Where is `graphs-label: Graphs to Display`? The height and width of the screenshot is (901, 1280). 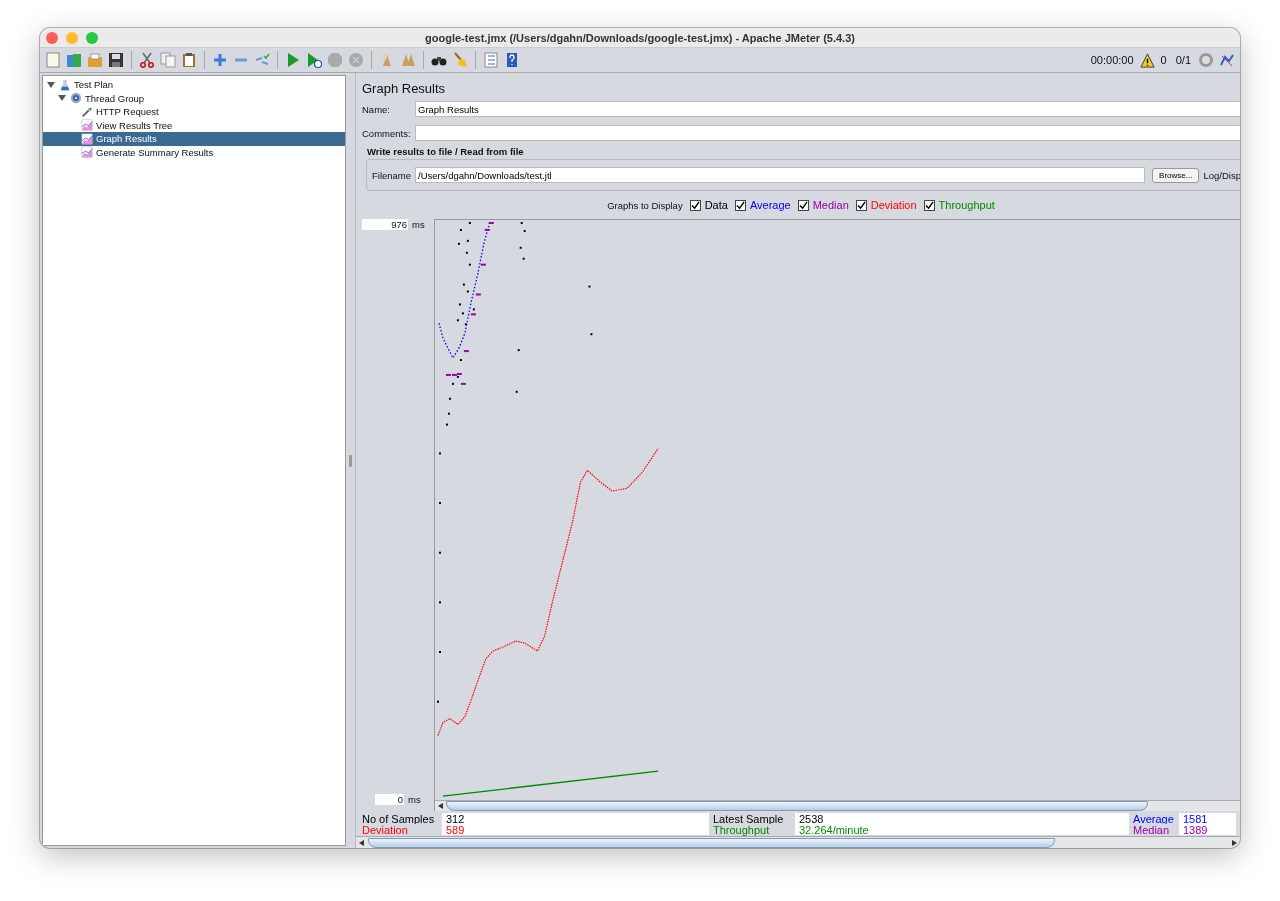 graphs-label: Graphs to Display is located at coordinates (645, 205).